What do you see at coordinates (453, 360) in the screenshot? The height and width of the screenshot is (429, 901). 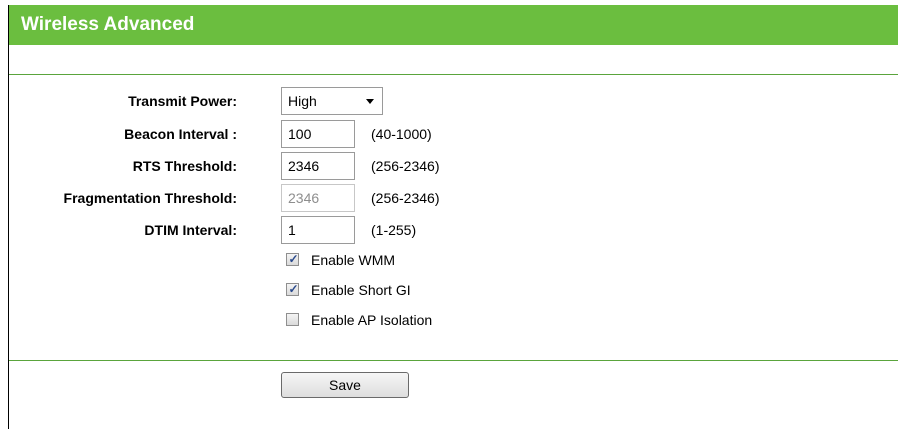 I see `bottom-divider` at bounding box center [453, 360].